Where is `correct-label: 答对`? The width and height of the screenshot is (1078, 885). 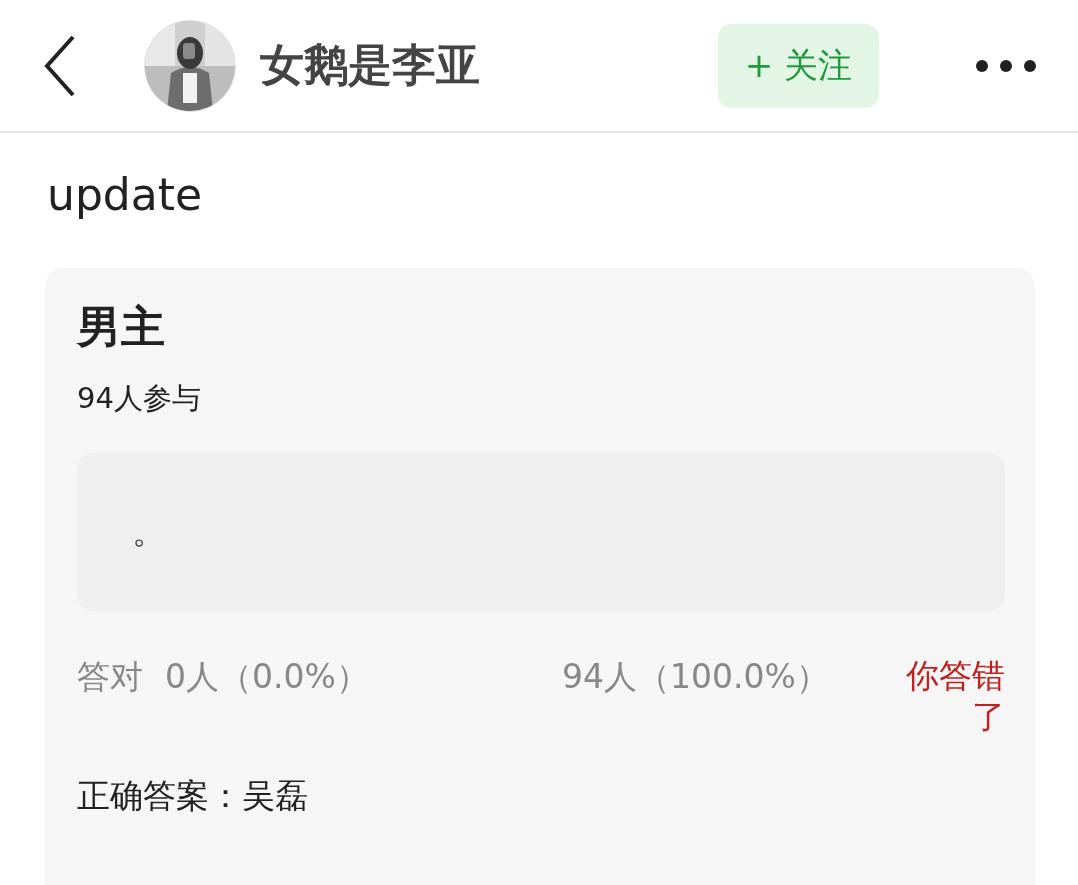
correct-label: 答对 is located at coordinates (110, 677).